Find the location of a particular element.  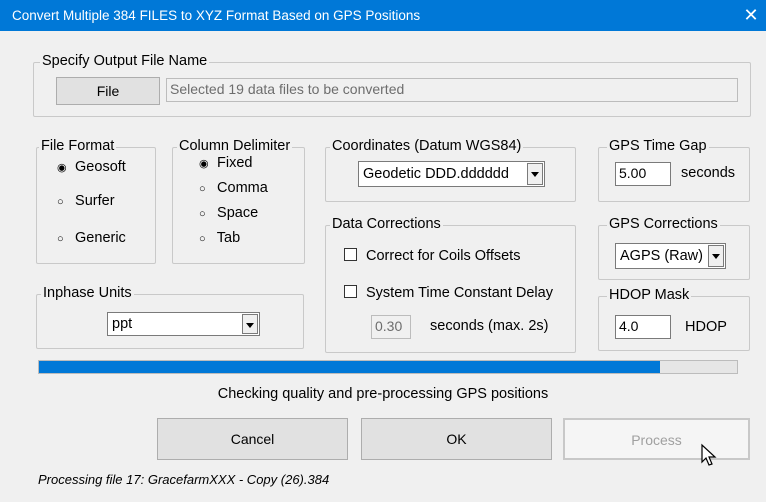

progress-bar is located at coordinates (388, 367).